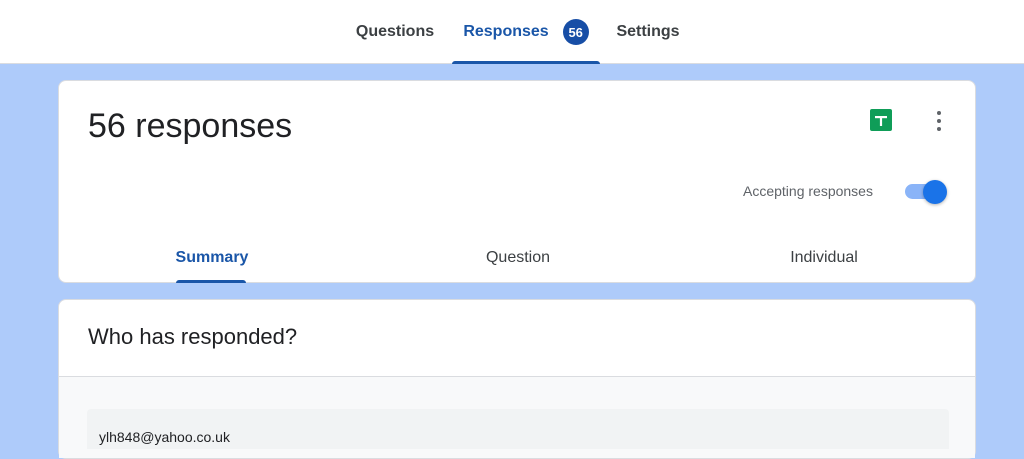 Image resolution: width=1024 pixels, height=459 pixels. Describe the element at coordinates (939, 121) in the screenshot. I see `more-vertical-icon` at that location.